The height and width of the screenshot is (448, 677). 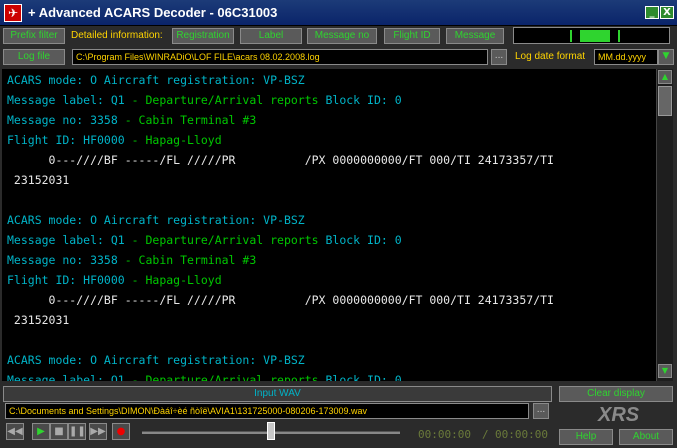 I want to click on about-button: About, so click(x=646, y=437).